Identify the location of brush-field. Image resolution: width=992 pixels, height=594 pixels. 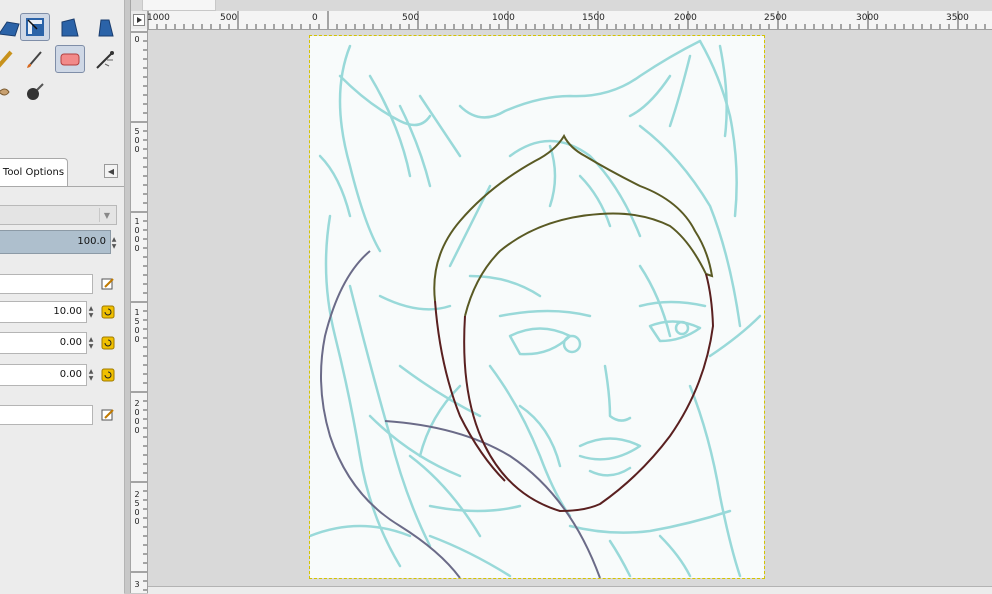
(46, 284).